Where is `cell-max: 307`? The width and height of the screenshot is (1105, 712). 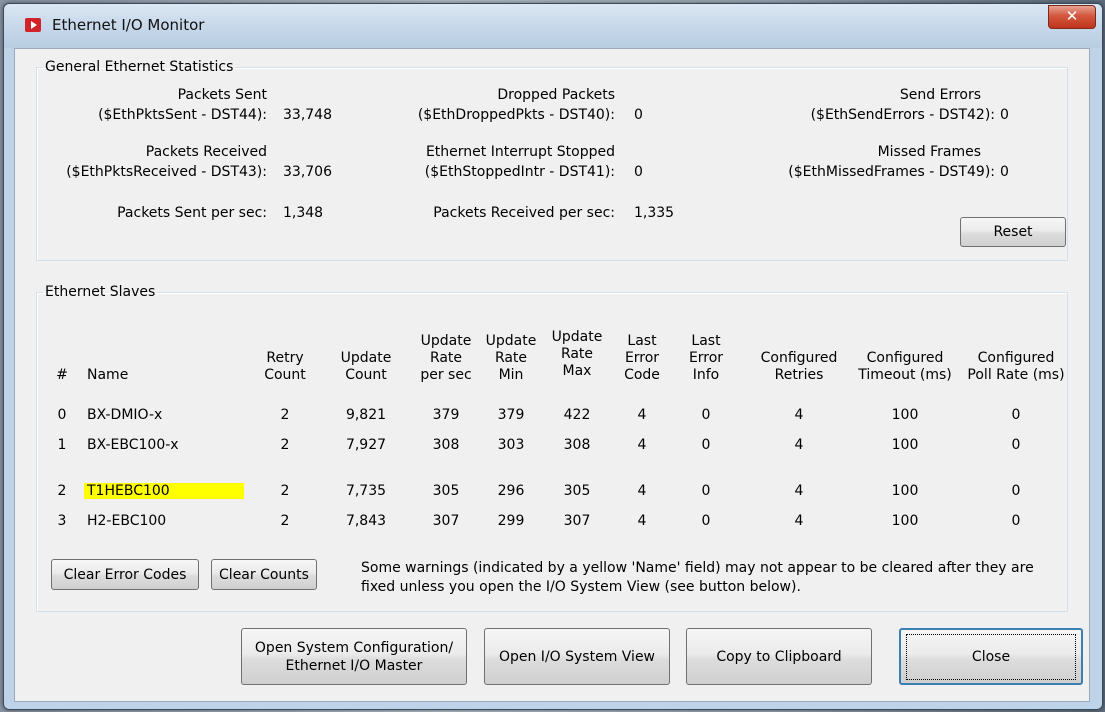
cell-max: 307 is located at coordinates (577, 521).